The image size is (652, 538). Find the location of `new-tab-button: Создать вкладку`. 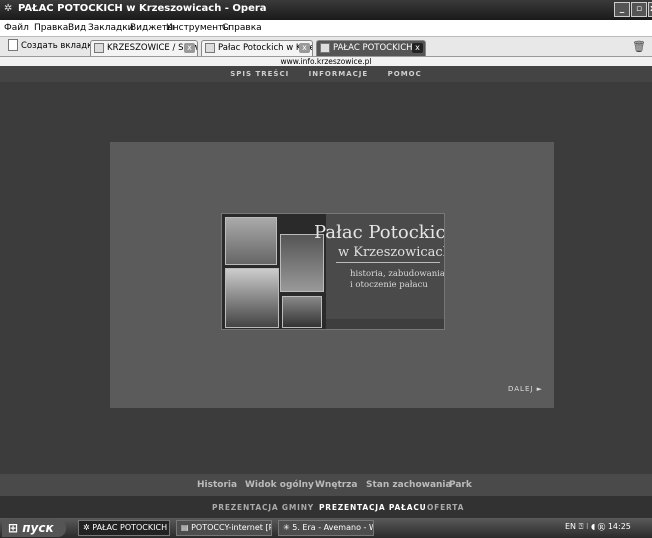

new-tab-button: Создать вкладку is located at coordinates (52, 46).